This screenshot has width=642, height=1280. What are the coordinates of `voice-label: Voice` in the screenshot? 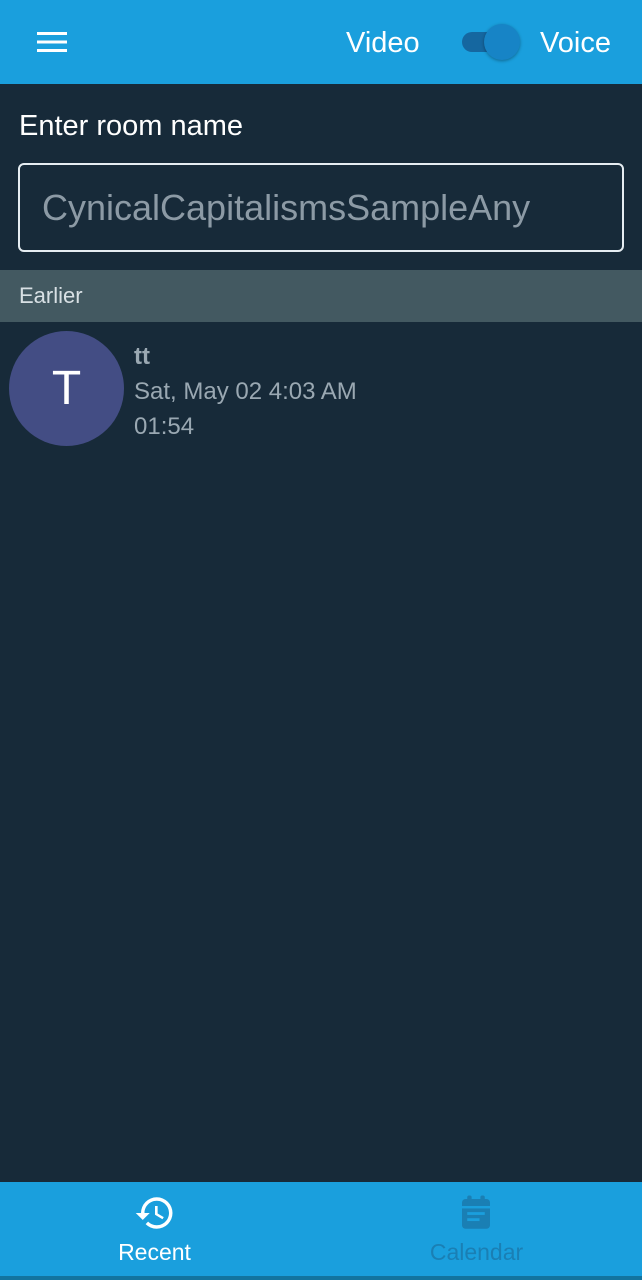 It's located at (575, 43).